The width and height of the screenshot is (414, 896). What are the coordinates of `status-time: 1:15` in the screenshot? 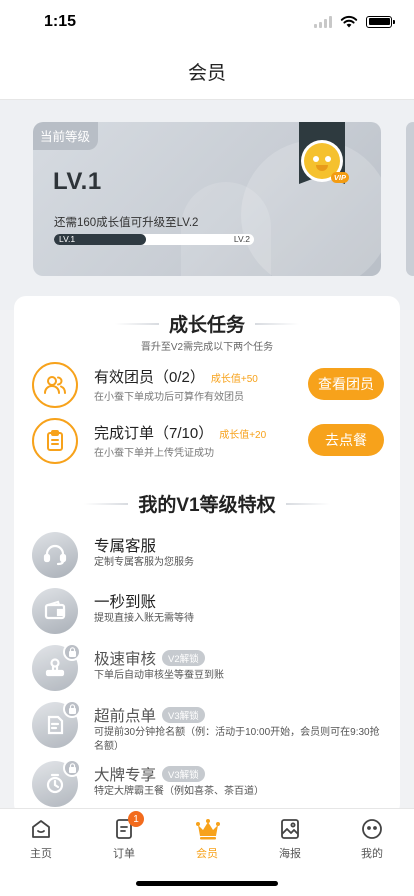 It's located at (60, 21).